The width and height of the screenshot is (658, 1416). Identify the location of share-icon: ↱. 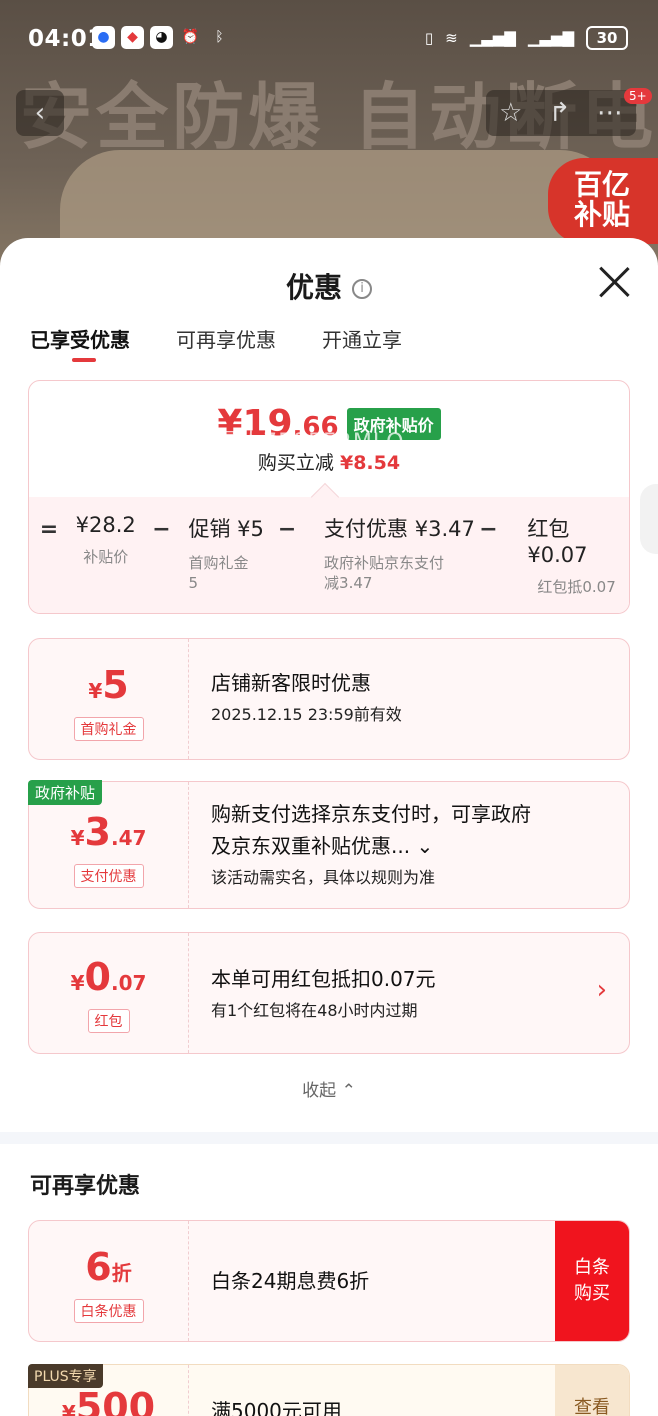
(560, 113).